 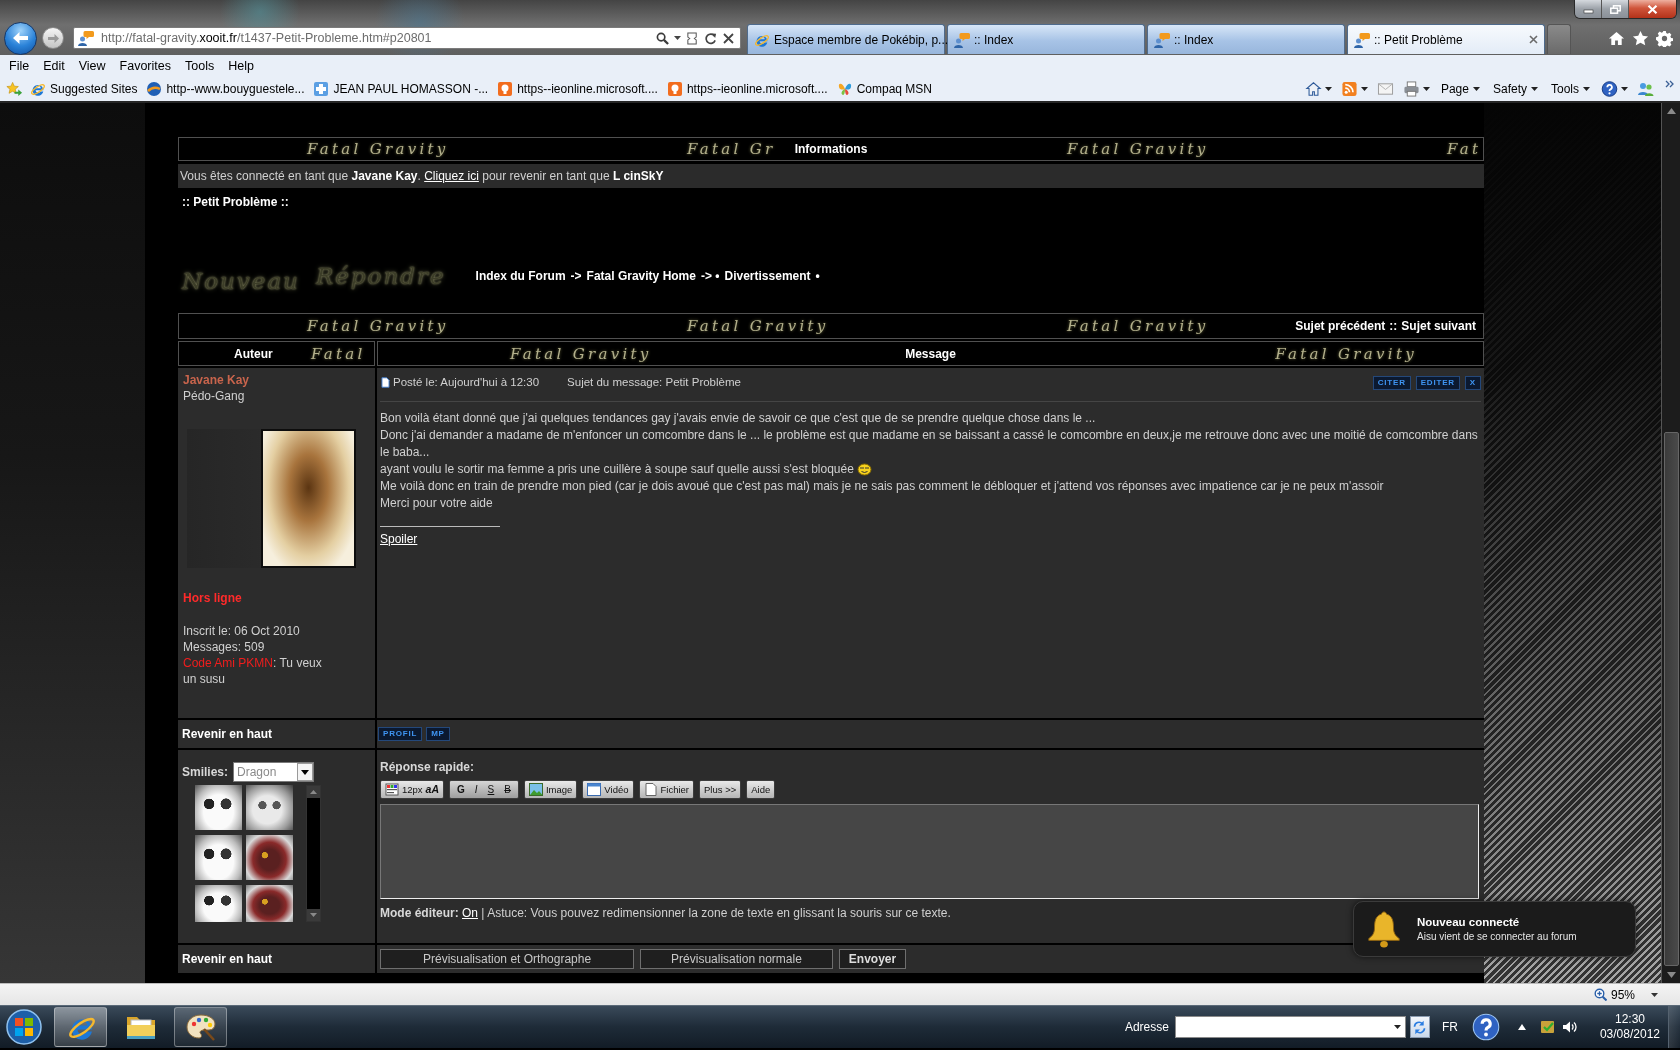 What do you see at coordinates (1472, 383) in the screenshot?
I see `post-action-button: X` at bounding box center [1472, 383].